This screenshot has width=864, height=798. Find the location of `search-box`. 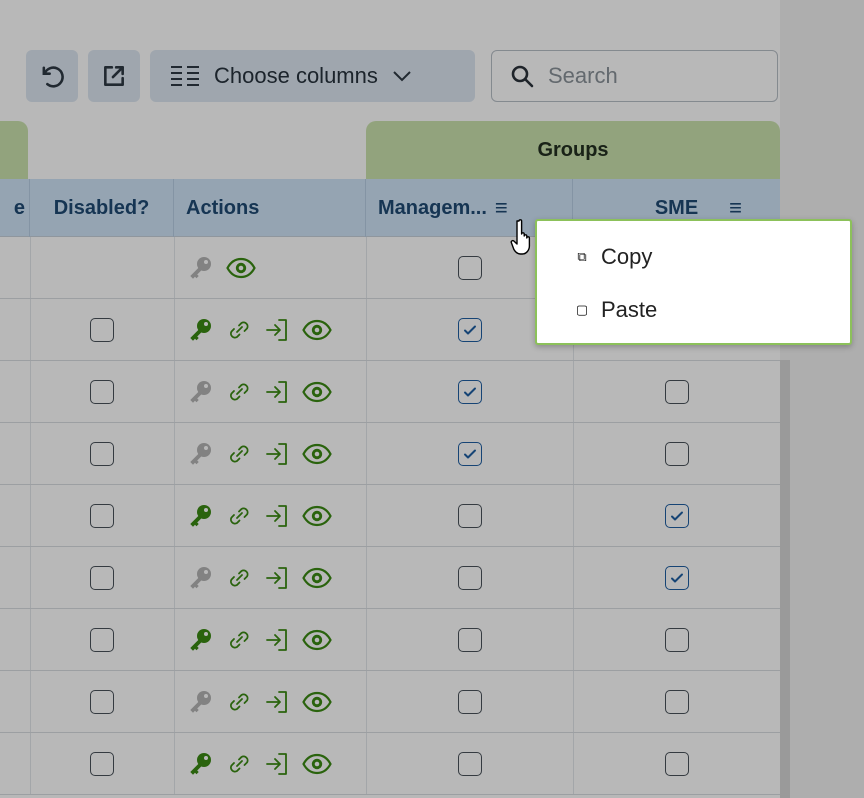

search-box is located at coordinates (634, 76).